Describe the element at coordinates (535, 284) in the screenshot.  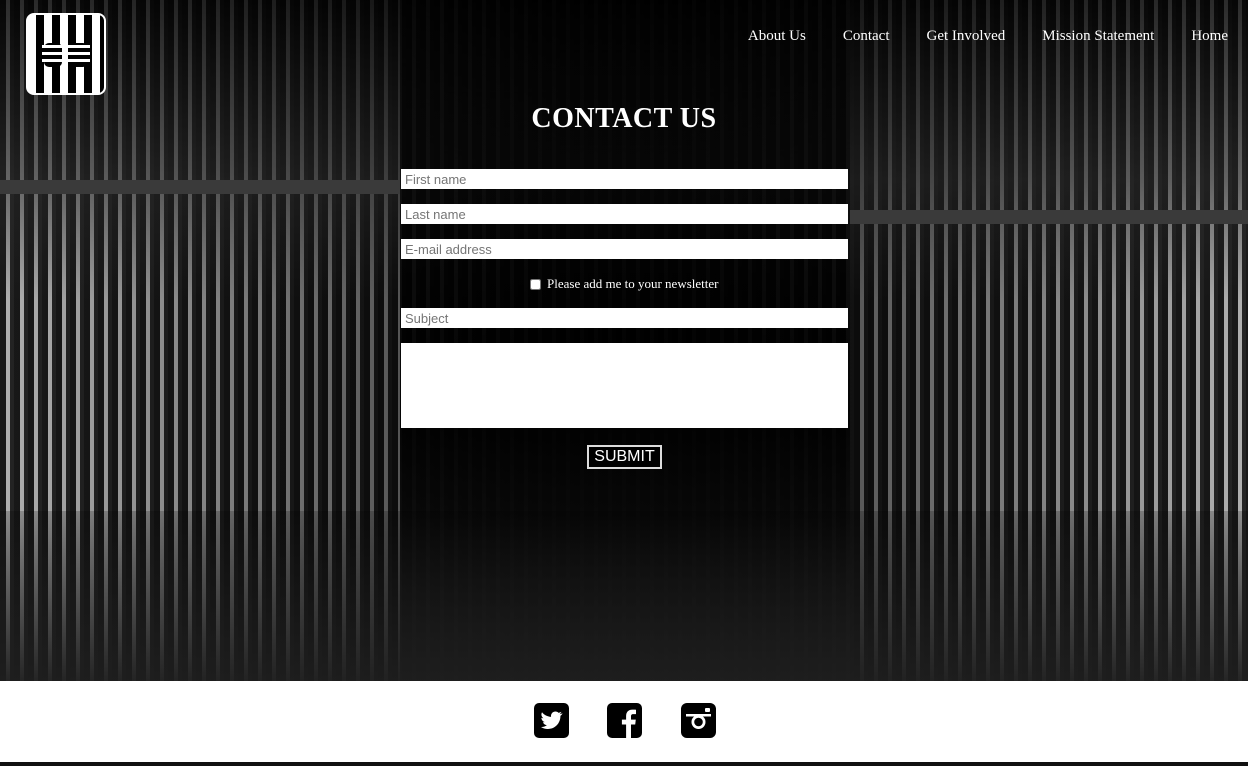
I see `newsletter-checkbox` at that location.